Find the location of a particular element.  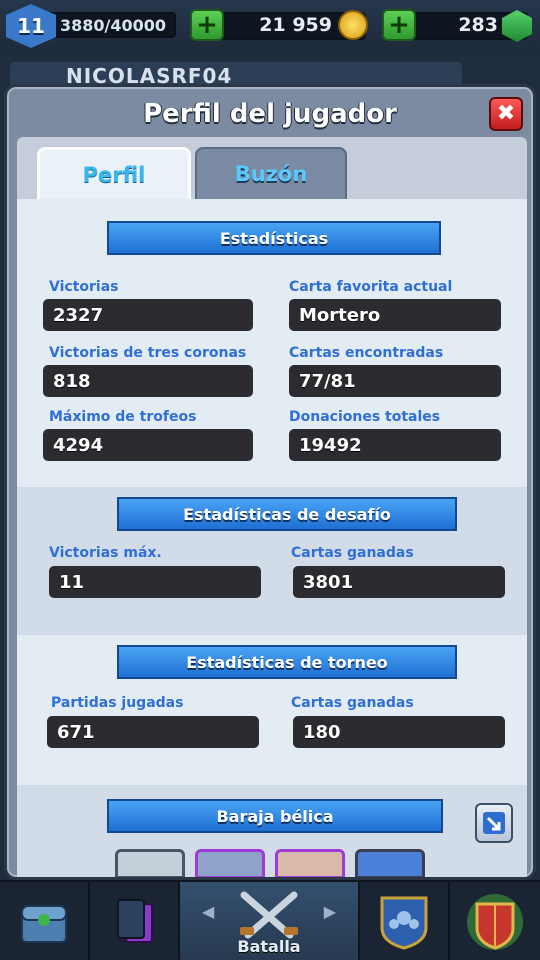

gold-coin-icon is located at coordinates (353, 25).